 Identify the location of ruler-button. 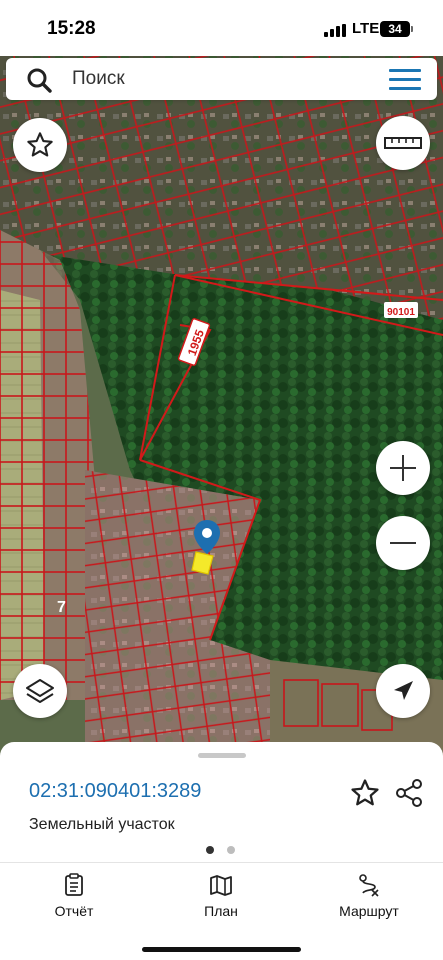
(403, 143).